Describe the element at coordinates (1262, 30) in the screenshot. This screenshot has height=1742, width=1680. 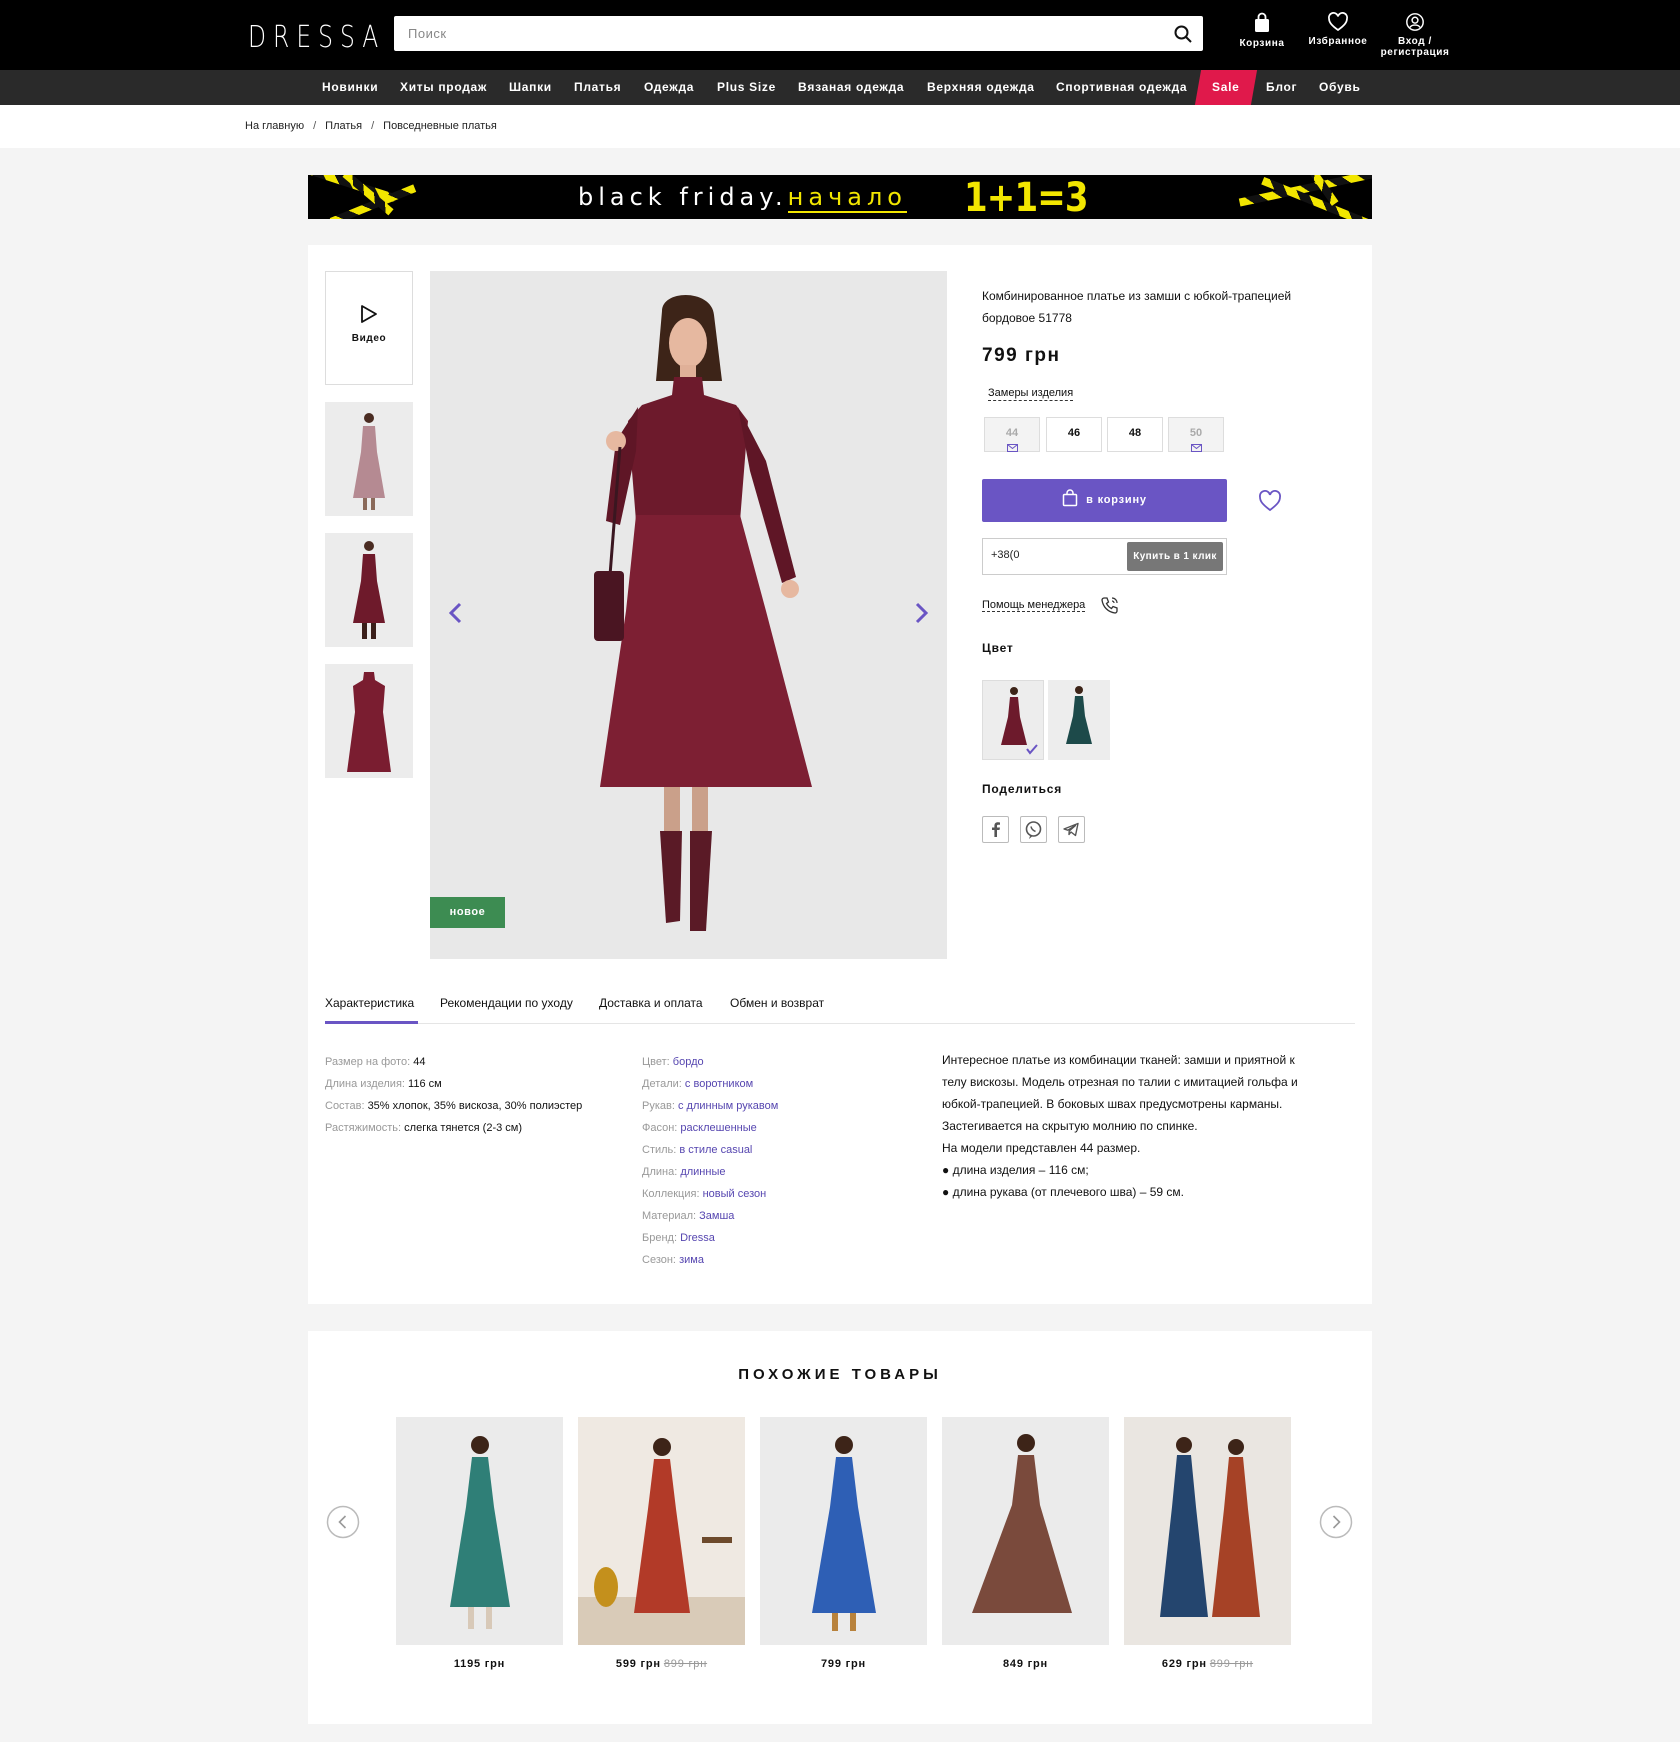
I see `cart-link: Корзина` at that location.